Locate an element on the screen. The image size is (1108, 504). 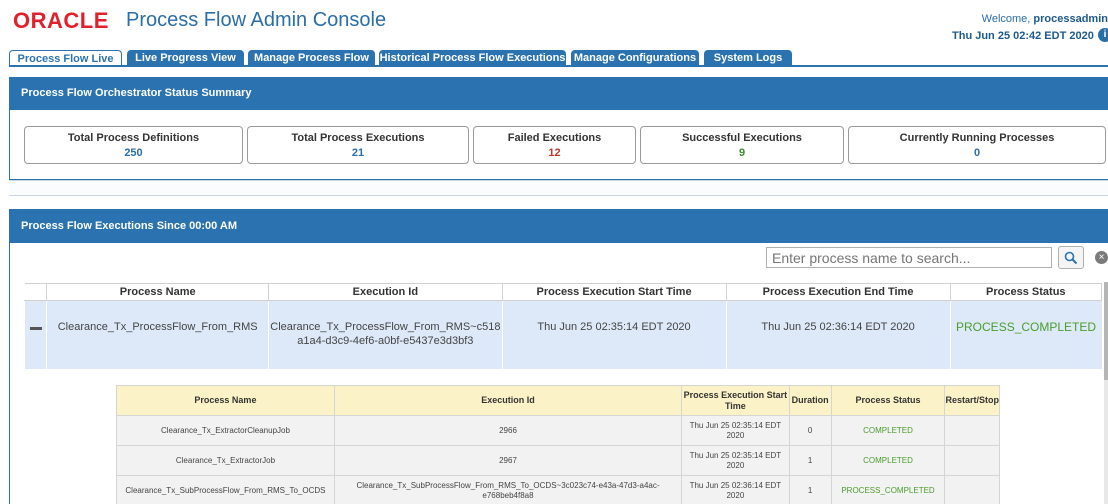
welcome-text: Welcome, processadmin is located at coordinates (1045, 19).